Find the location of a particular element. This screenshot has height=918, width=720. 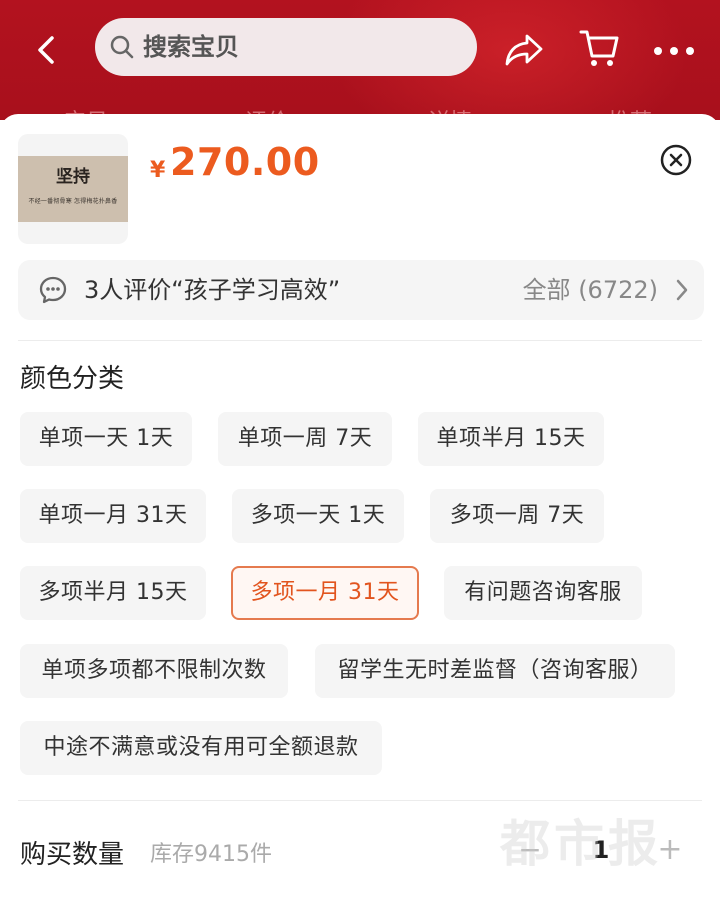

close-icon is located at coordinates (676, 160).